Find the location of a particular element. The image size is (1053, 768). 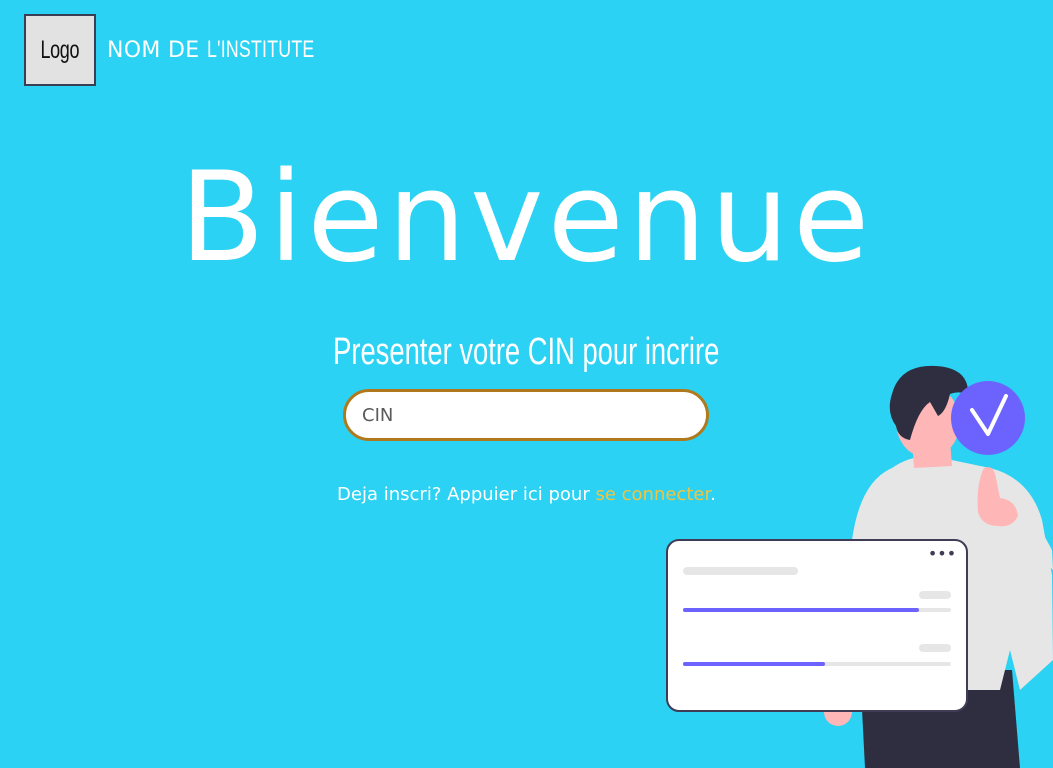

institute-name: NOM DE L'INSTITUTE is located at coordinates (229, 50).